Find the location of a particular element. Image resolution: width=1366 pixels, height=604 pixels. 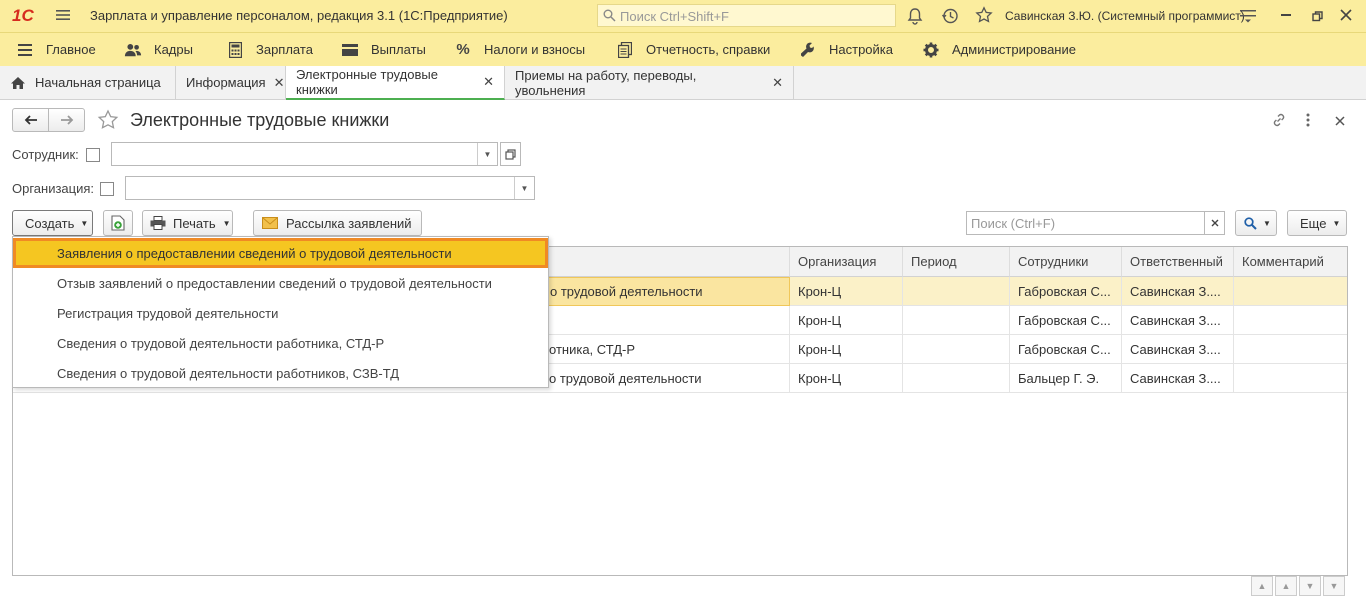

reports-icon is located at coordinates (625, 50).